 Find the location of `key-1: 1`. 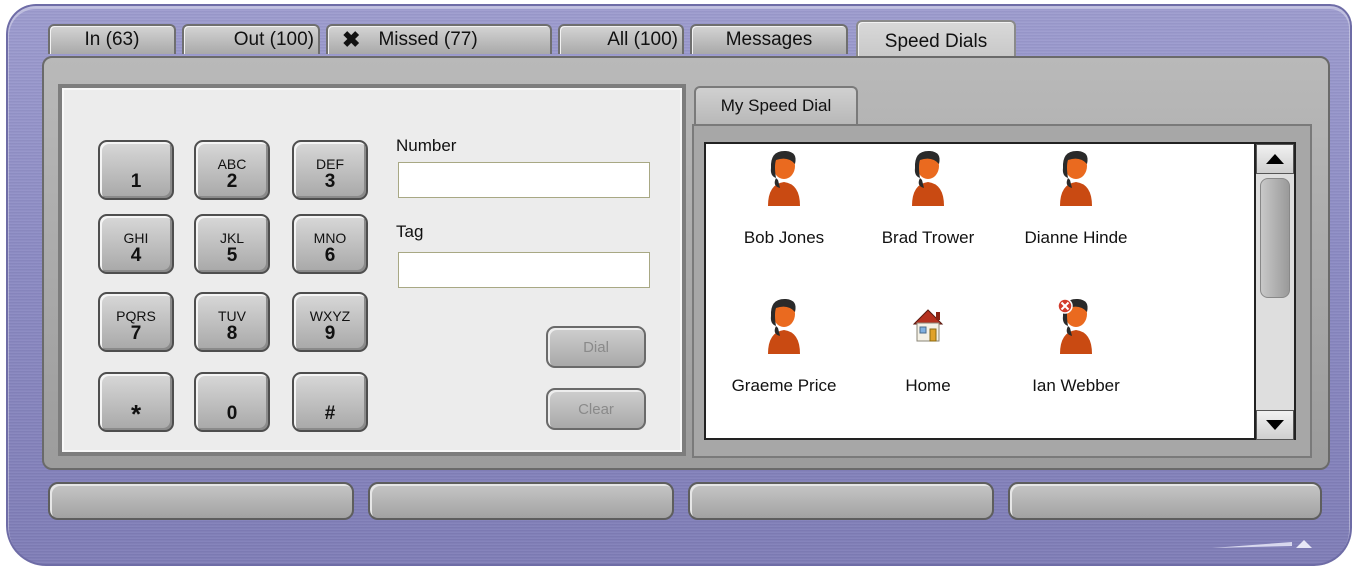

key-1: 1 is located at coordinates (136, 170).